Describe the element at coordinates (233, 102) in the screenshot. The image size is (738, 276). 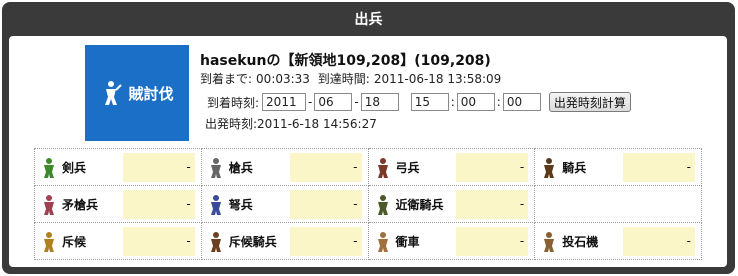
I see `arrival-input-label: 到着時刻:` at that location.